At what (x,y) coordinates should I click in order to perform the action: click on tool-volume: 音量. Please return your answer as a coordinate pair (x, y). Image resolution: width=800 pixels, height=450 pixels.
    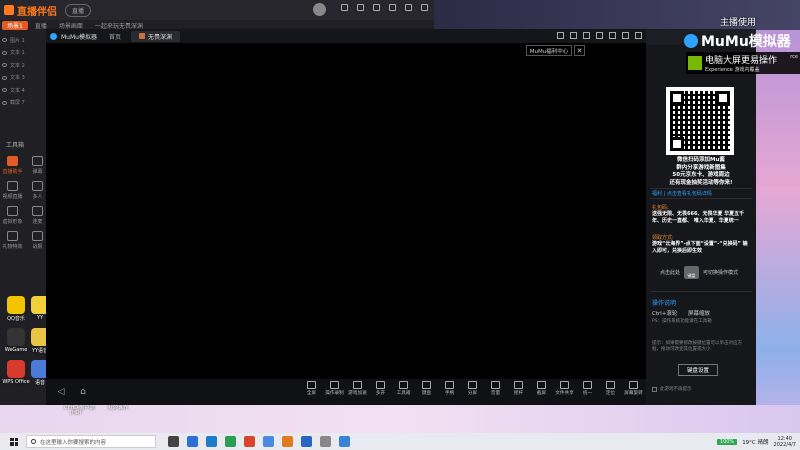
    Looking at the image, I should click on (495, 388).